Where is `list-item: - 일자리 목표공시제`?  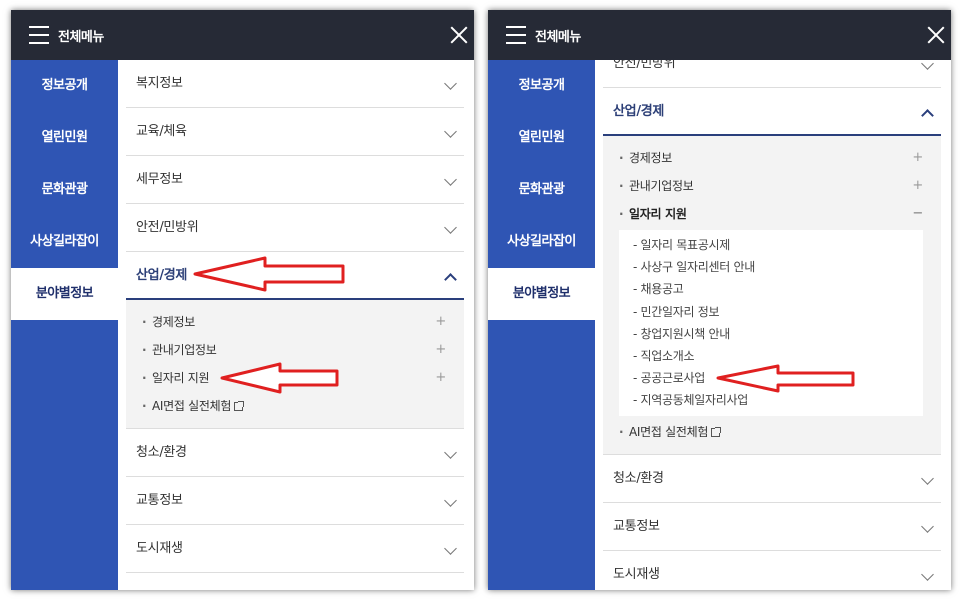
list-item: - 일자리 목표공시제 is located at coordinates (771, 245).